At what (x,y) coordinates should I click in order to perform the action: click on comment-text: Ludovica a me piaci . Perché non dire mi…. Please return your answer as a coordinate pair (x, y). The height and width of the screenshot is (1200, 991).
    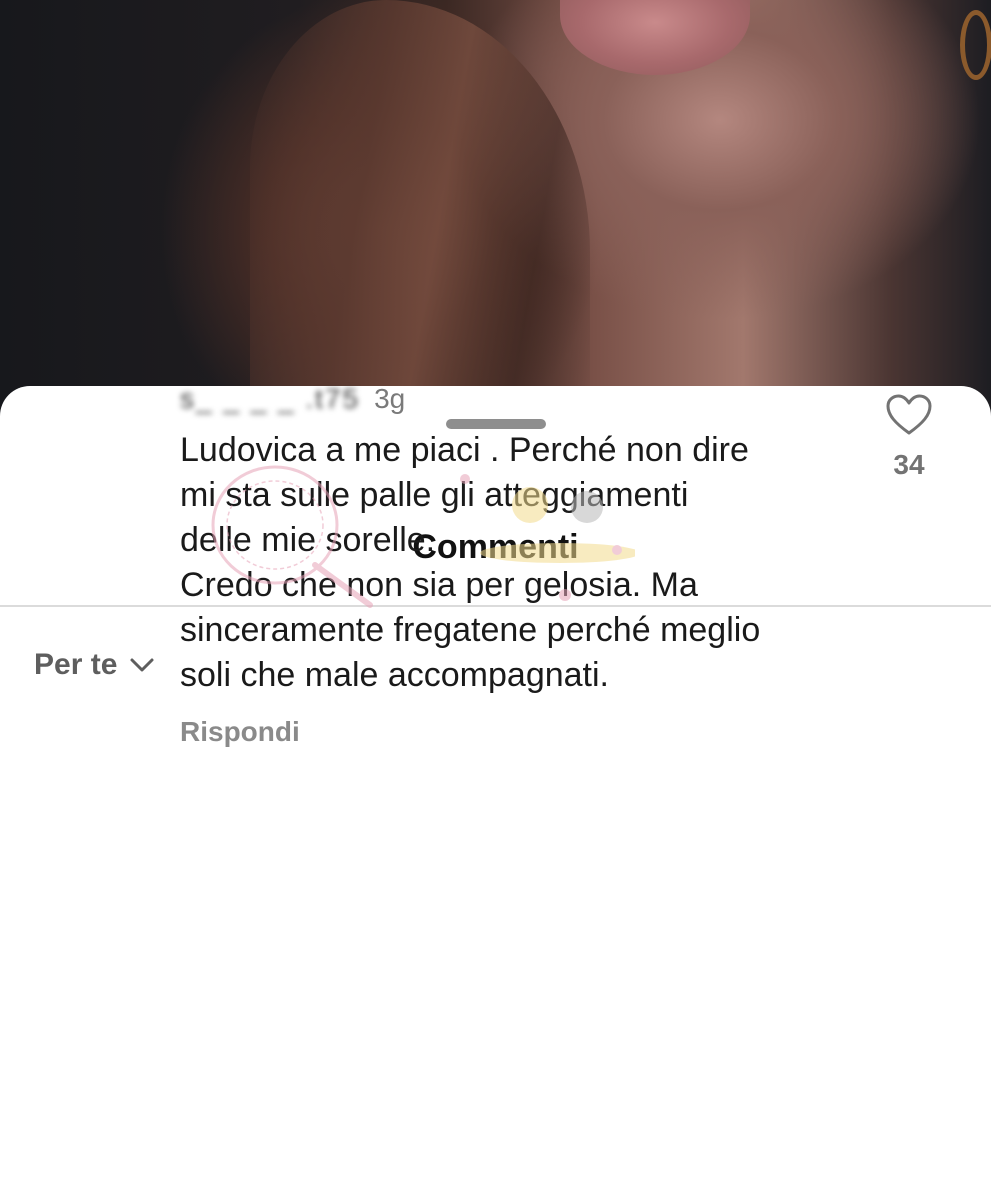
    Looking at the image, I should click on (470, 562).